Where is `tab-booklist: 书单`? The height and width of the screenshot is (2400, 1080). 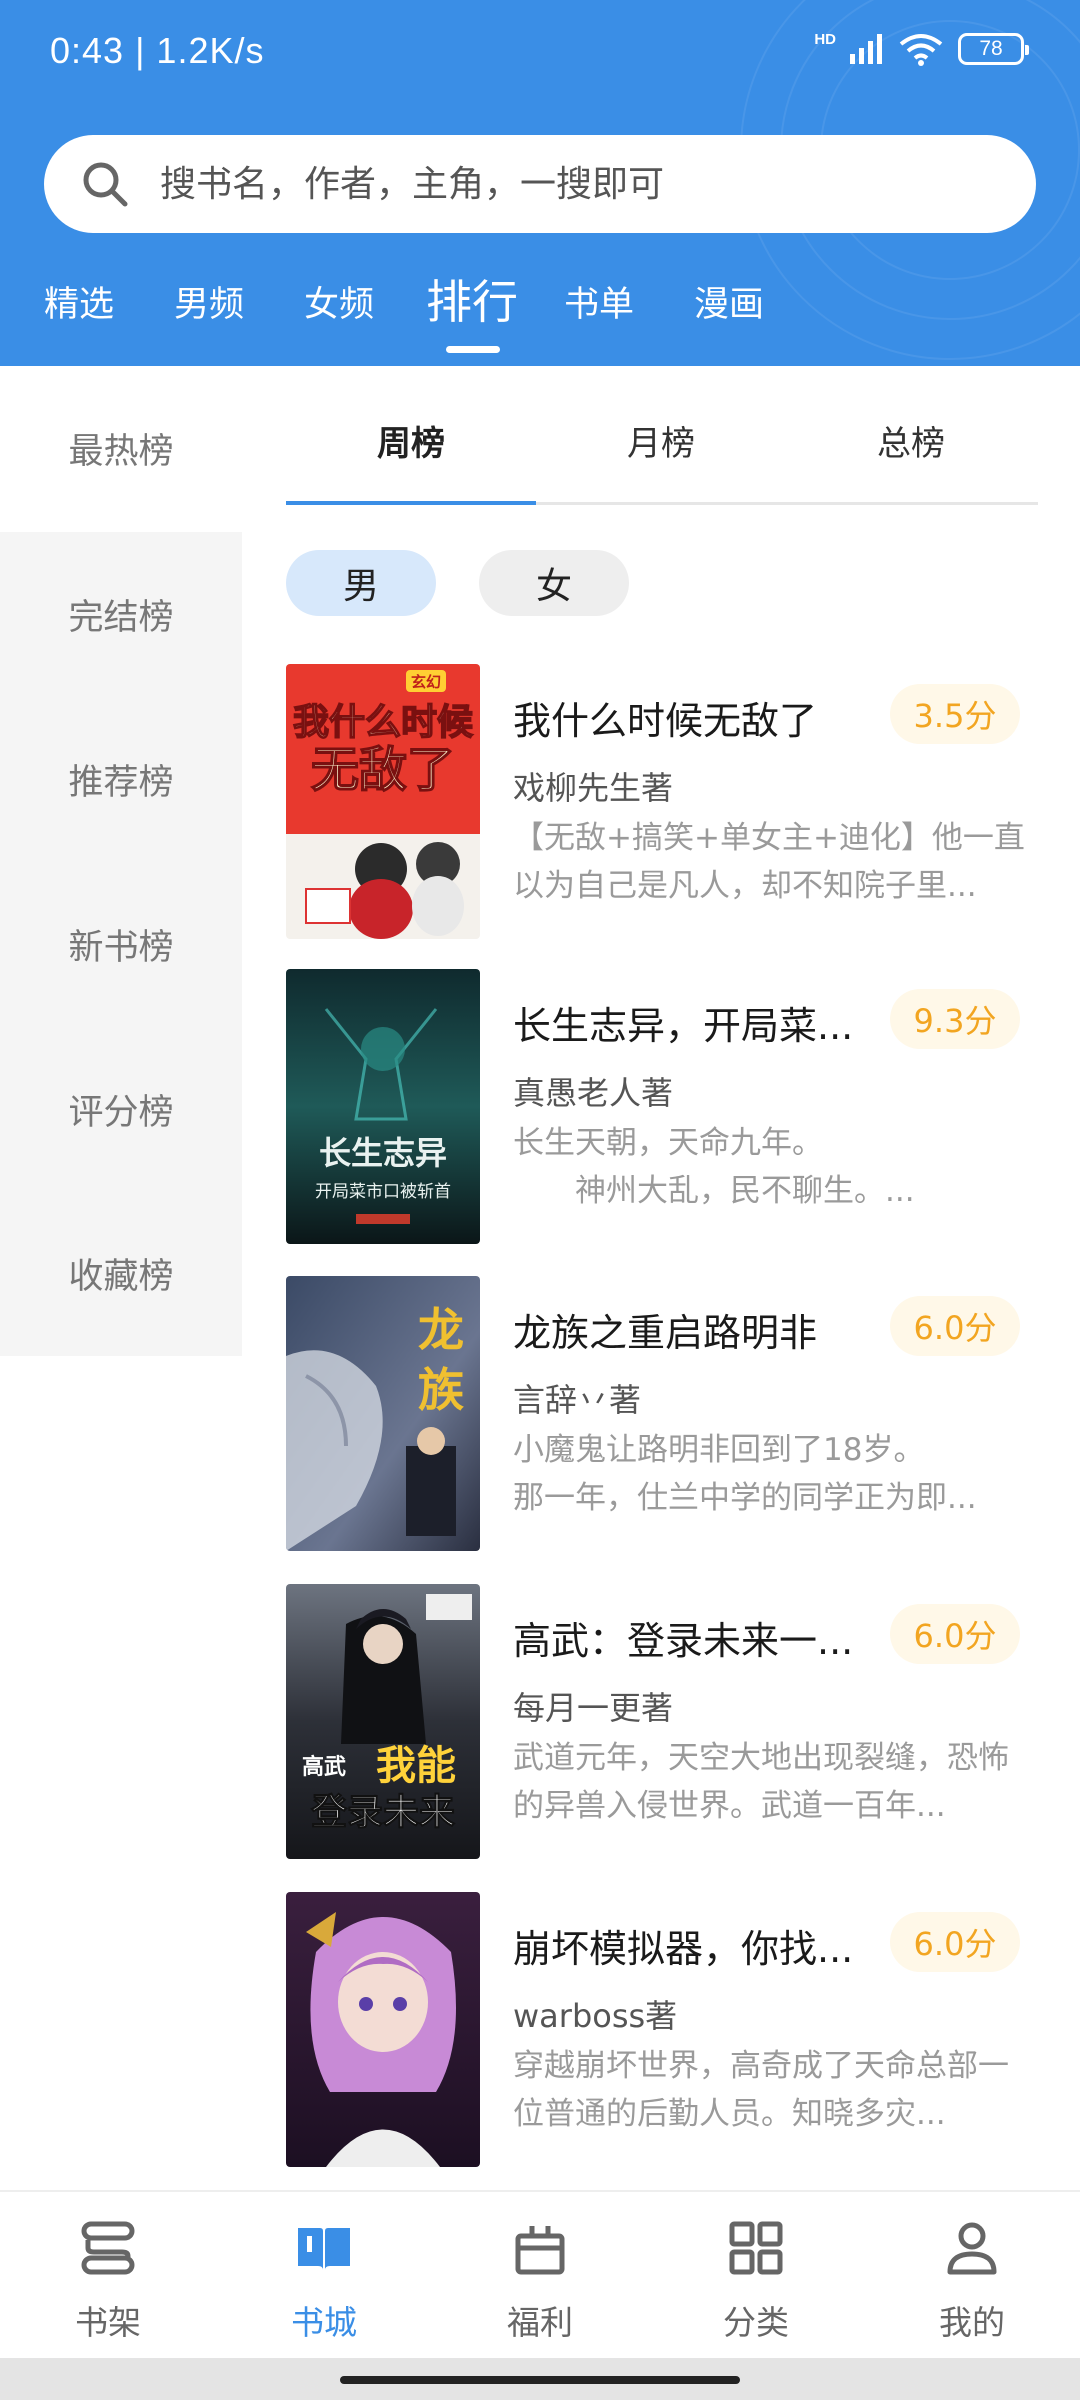 tab-booklist: 书单 is located at coordinates (599, 301).